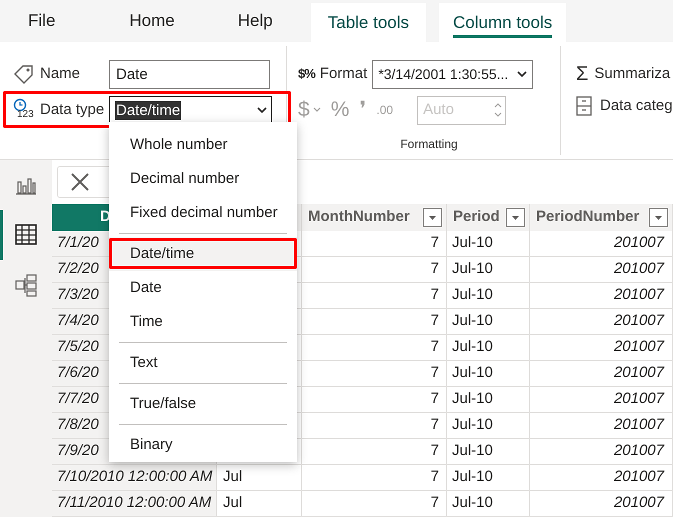 The image size is (673, 517). Describe the element at coordinates (306, 74) in the screenshot. I see `format-icon: $%` at that location.